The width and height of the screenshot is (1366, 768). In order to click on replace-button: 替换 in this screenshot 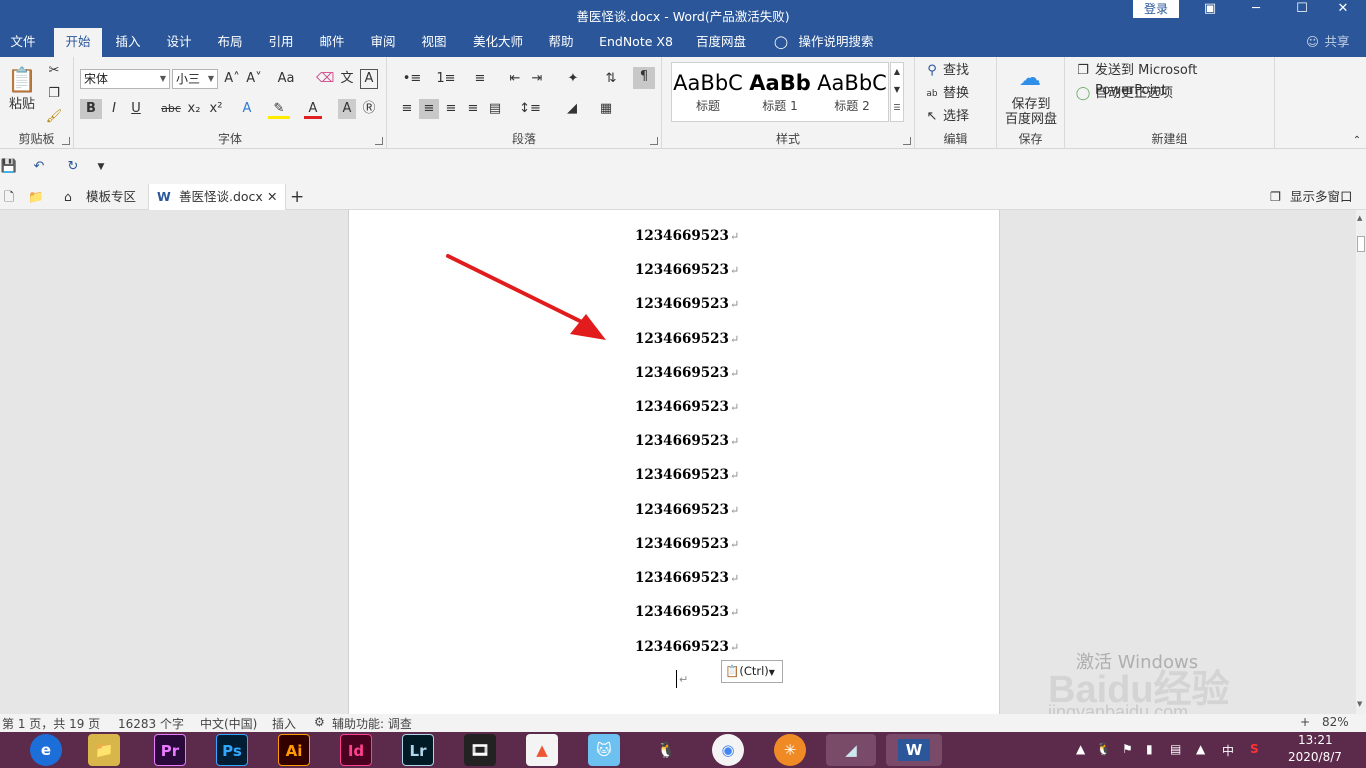, I will do `click(963, 94)`.